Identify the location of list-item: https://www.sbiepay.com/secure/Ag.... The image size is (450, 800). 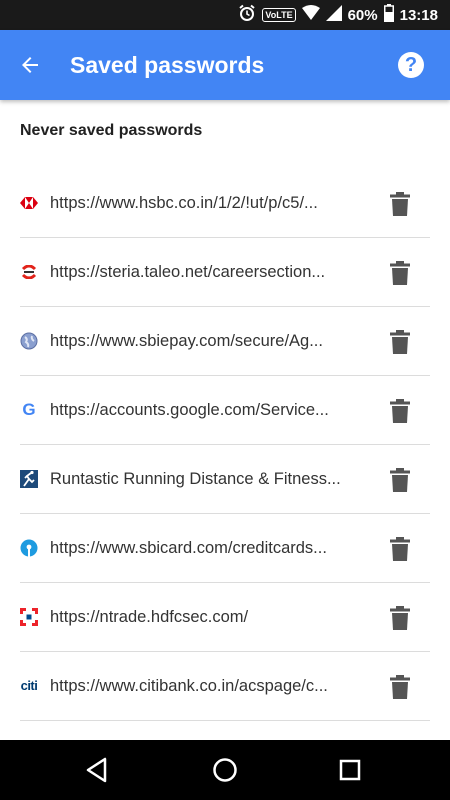
(225, 341).